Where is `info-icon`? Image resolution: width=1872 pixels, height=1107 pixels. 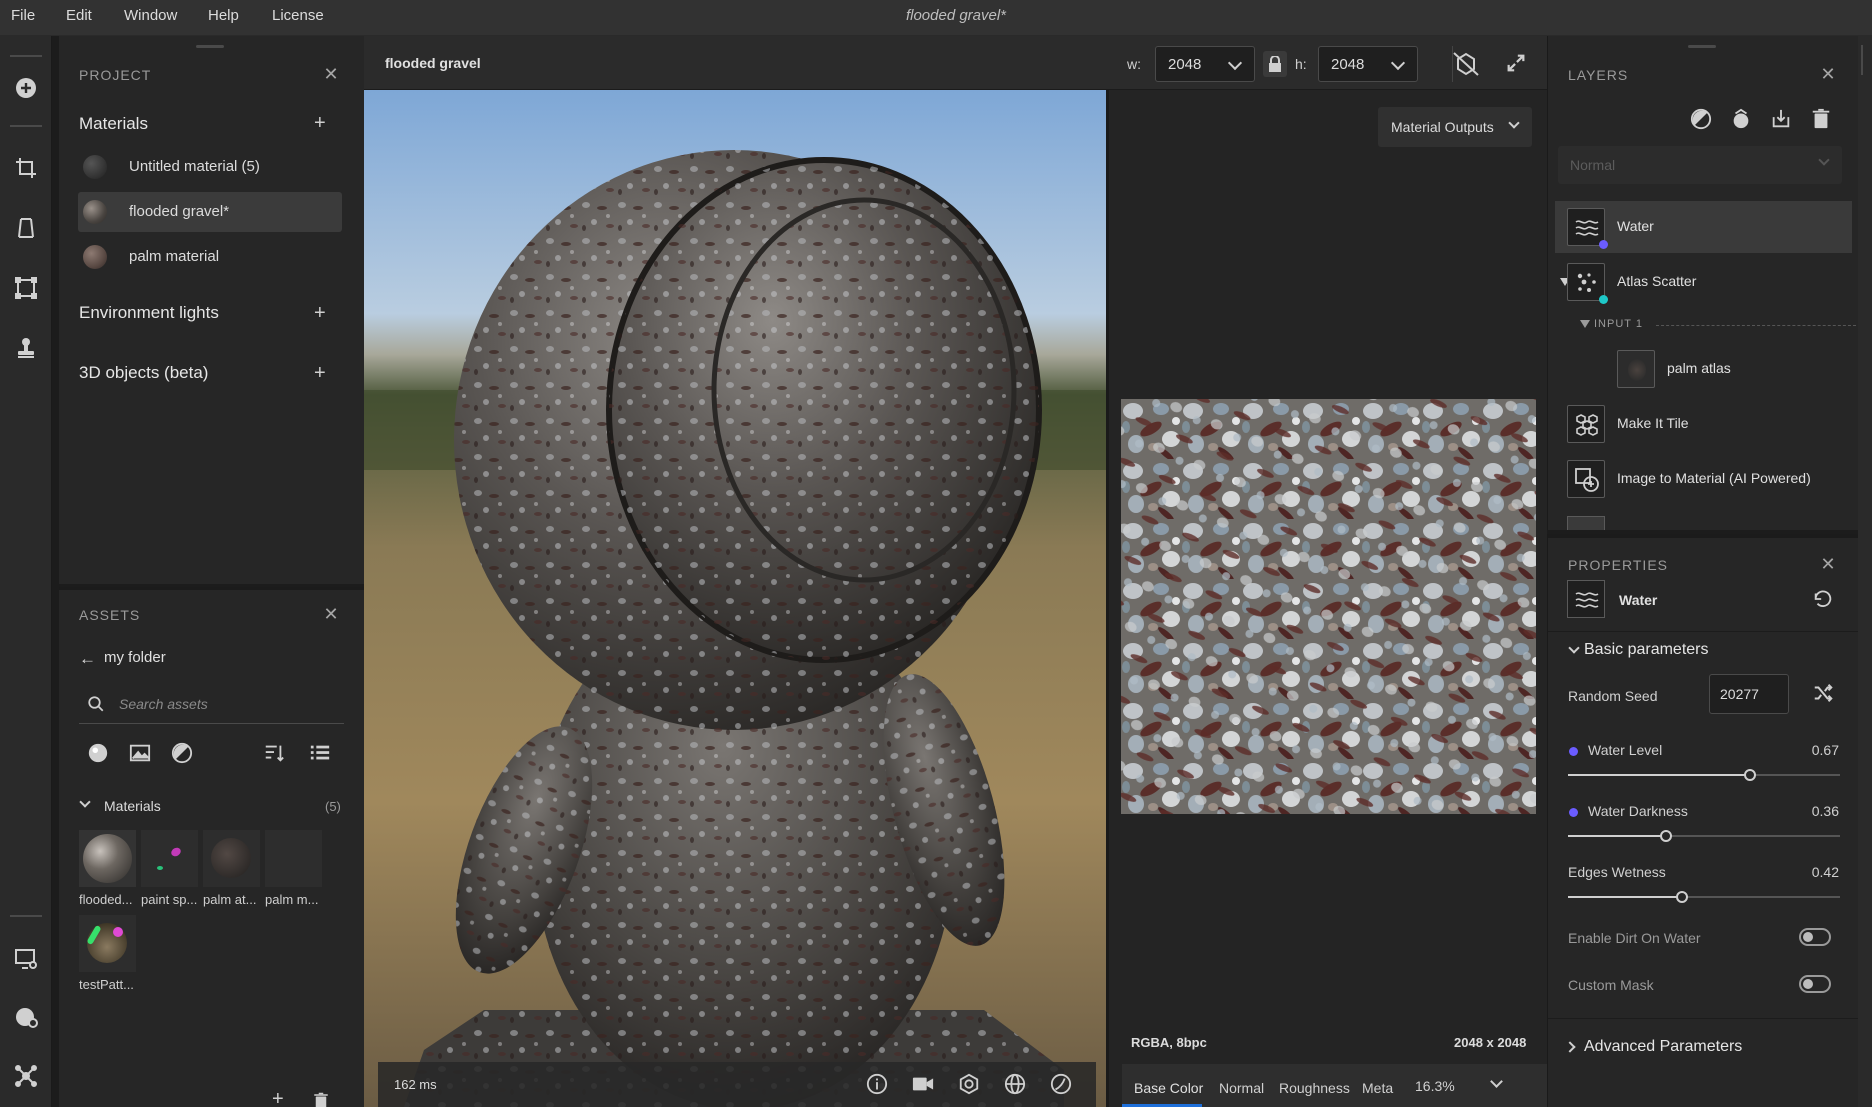 info-icon is located at coordinates (877, 1085).